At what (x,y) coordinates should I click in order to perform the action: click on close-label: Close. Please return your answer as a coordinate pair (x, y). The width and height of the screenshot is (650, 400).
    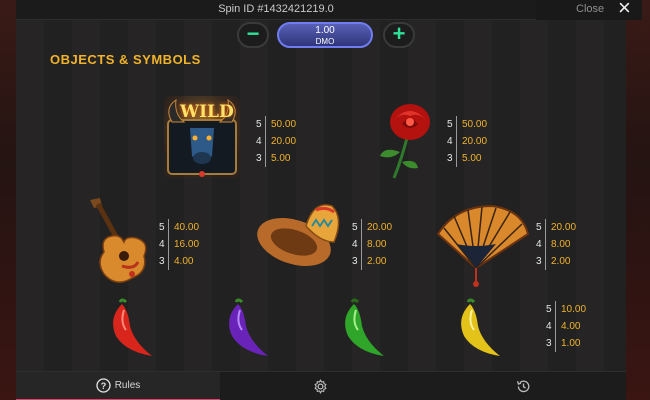
    Looking at the image, I should click on (590, 9).